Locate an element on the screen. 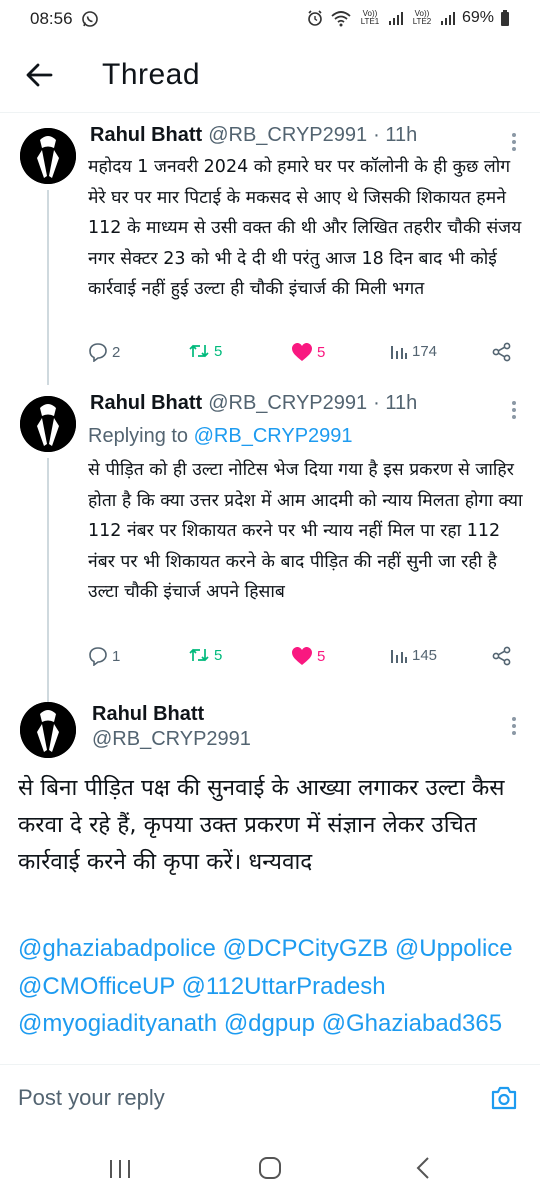 The height and width of the screenshot is (1200, 540). reply-count: 1 is located at coordinates (116, 656).